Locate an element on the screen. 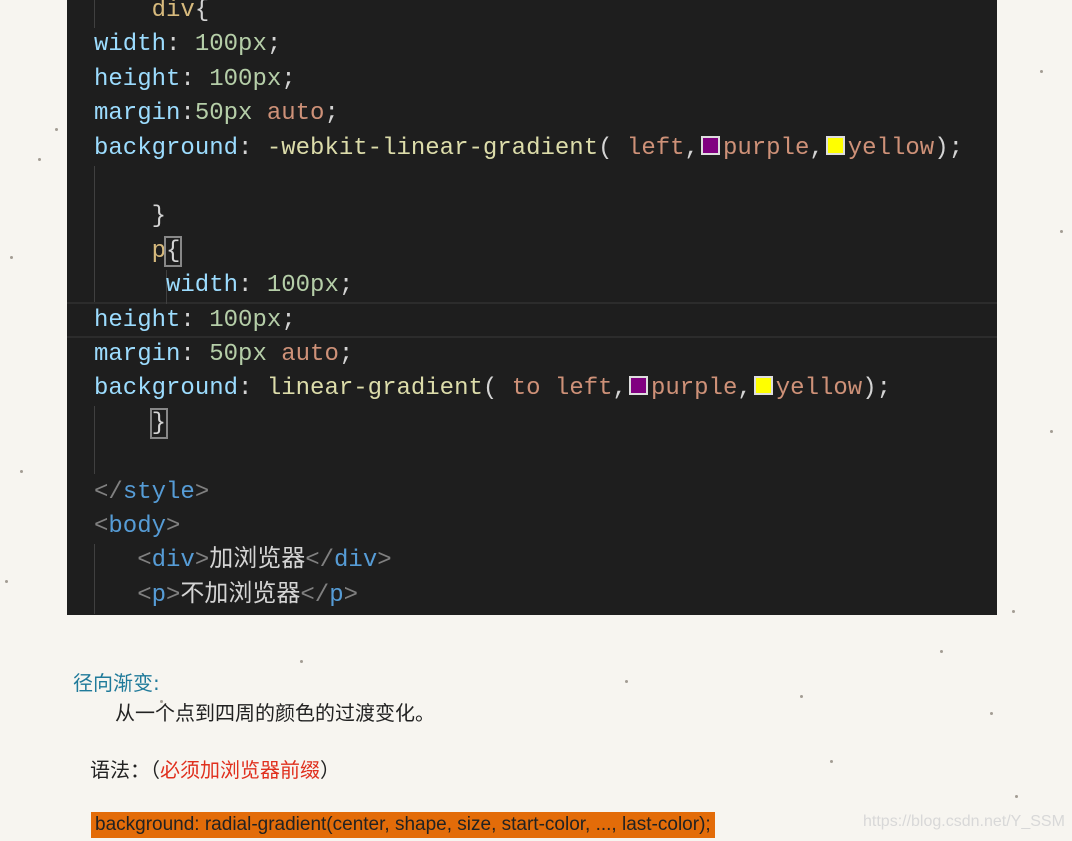  code-token: purple is located at coordinates (766, 148).